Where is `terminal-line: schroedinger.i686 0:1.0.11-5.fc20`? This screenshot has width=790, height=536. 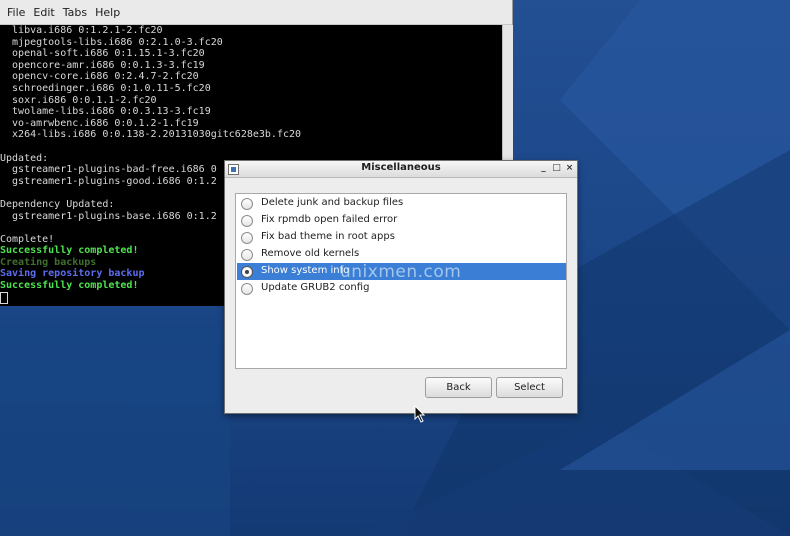
terminal-line: schroedinger.i686 0:1.0.11-5.fc20 is located at coordinates (105, 88).